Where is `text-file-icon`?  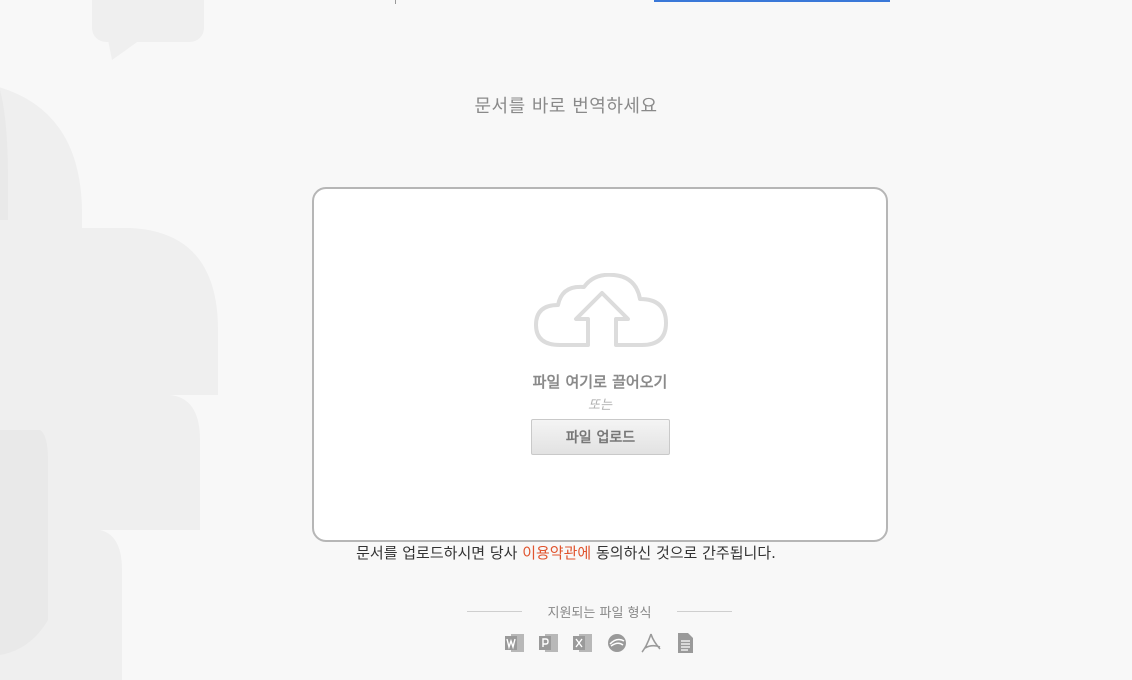 text-file-icon is located at coordinates (685, 643).